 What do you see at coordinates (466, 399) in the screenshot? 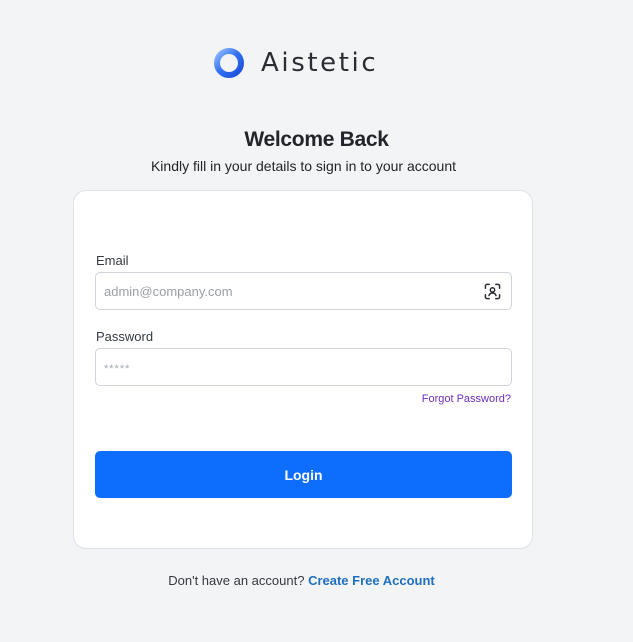
I see `forgot-password-link: Forgot Password?` at bounding box center [466, 399].